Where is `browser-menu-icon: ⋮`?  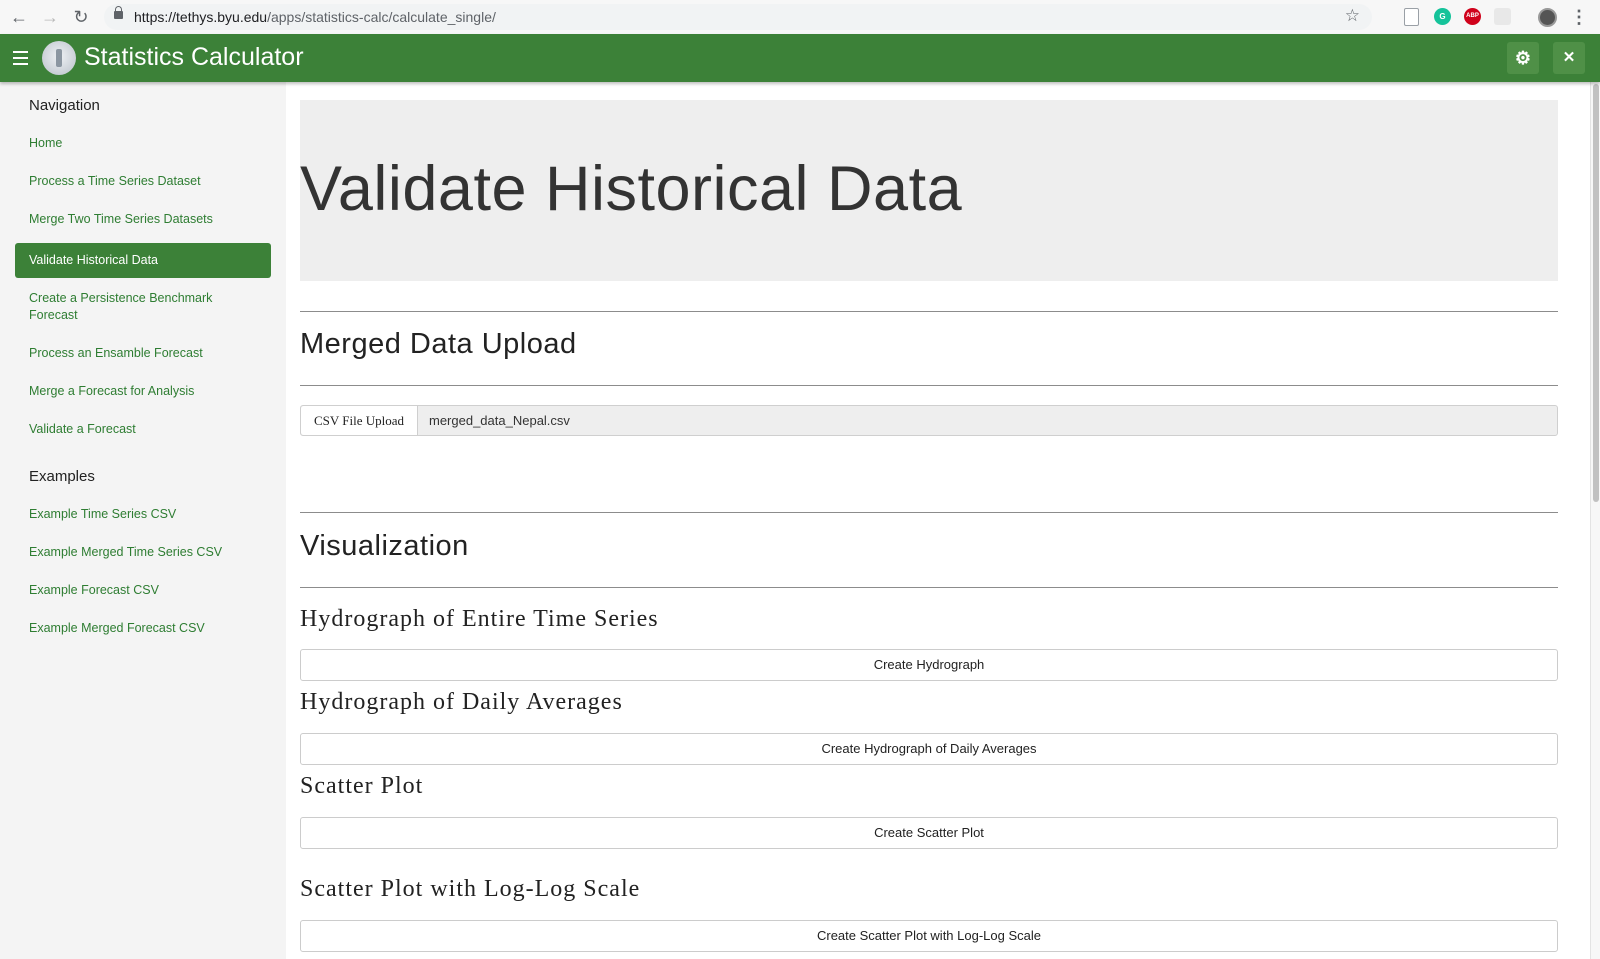
browser-menu-icon: ⋮ is located at coordinates (1579, 17).